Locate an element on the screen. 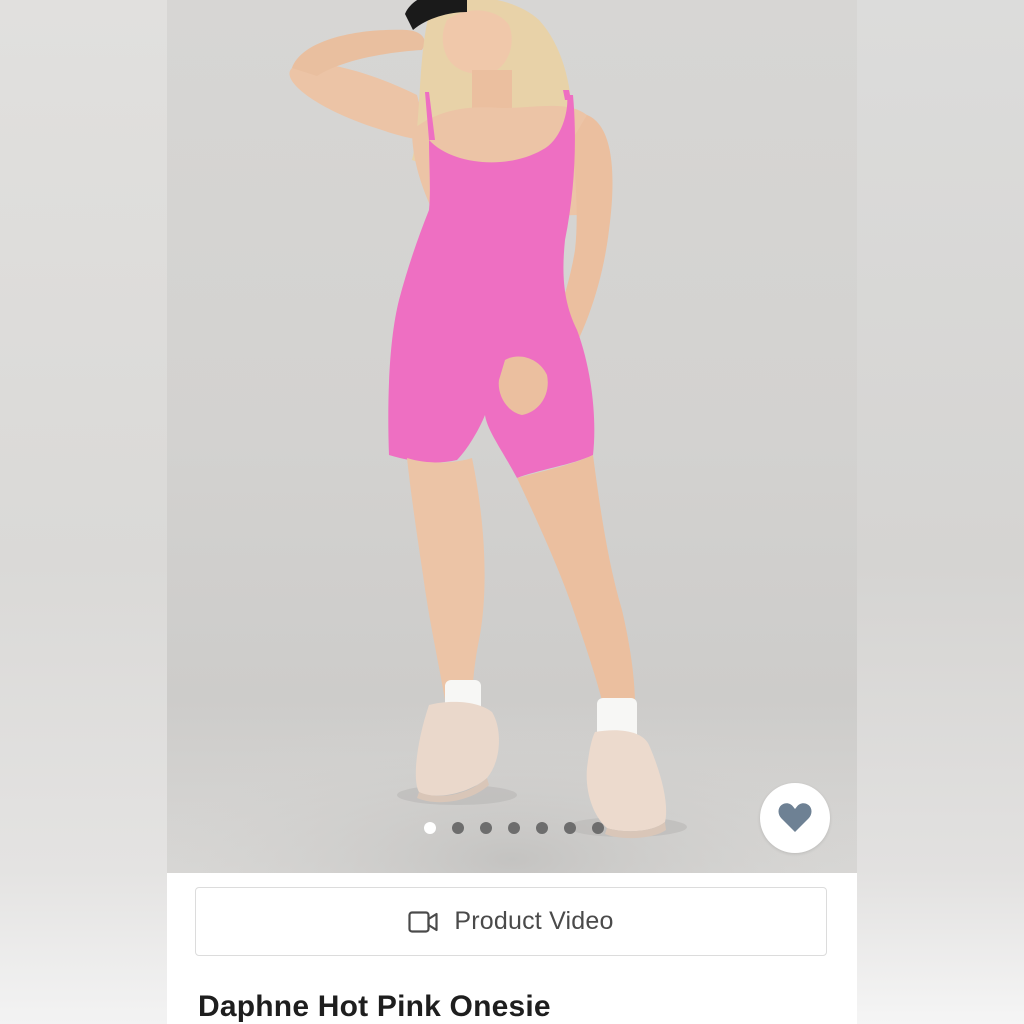 The height and width of the screenshot is (1024, 1024). heart-icon is located at coordinates (795, 817).